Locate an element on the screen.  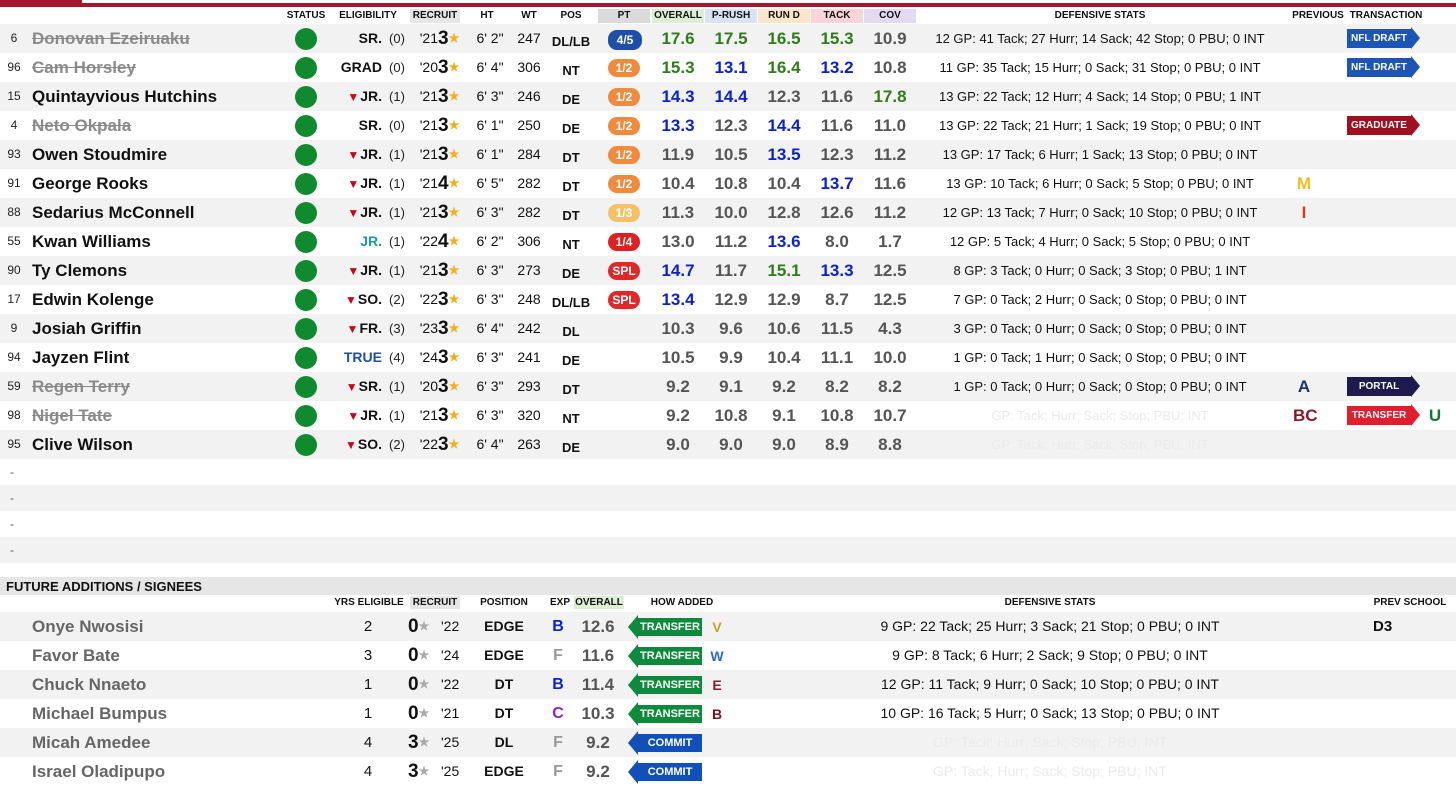
col-pos: POS is located at coordinates (571, 16).